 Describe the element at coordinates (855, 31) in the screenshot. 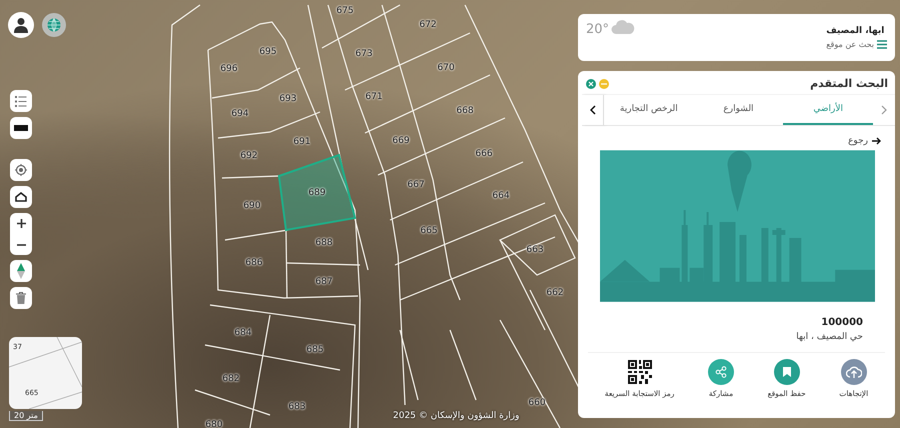

I see `location-name: ابها، المصيف` at that location.